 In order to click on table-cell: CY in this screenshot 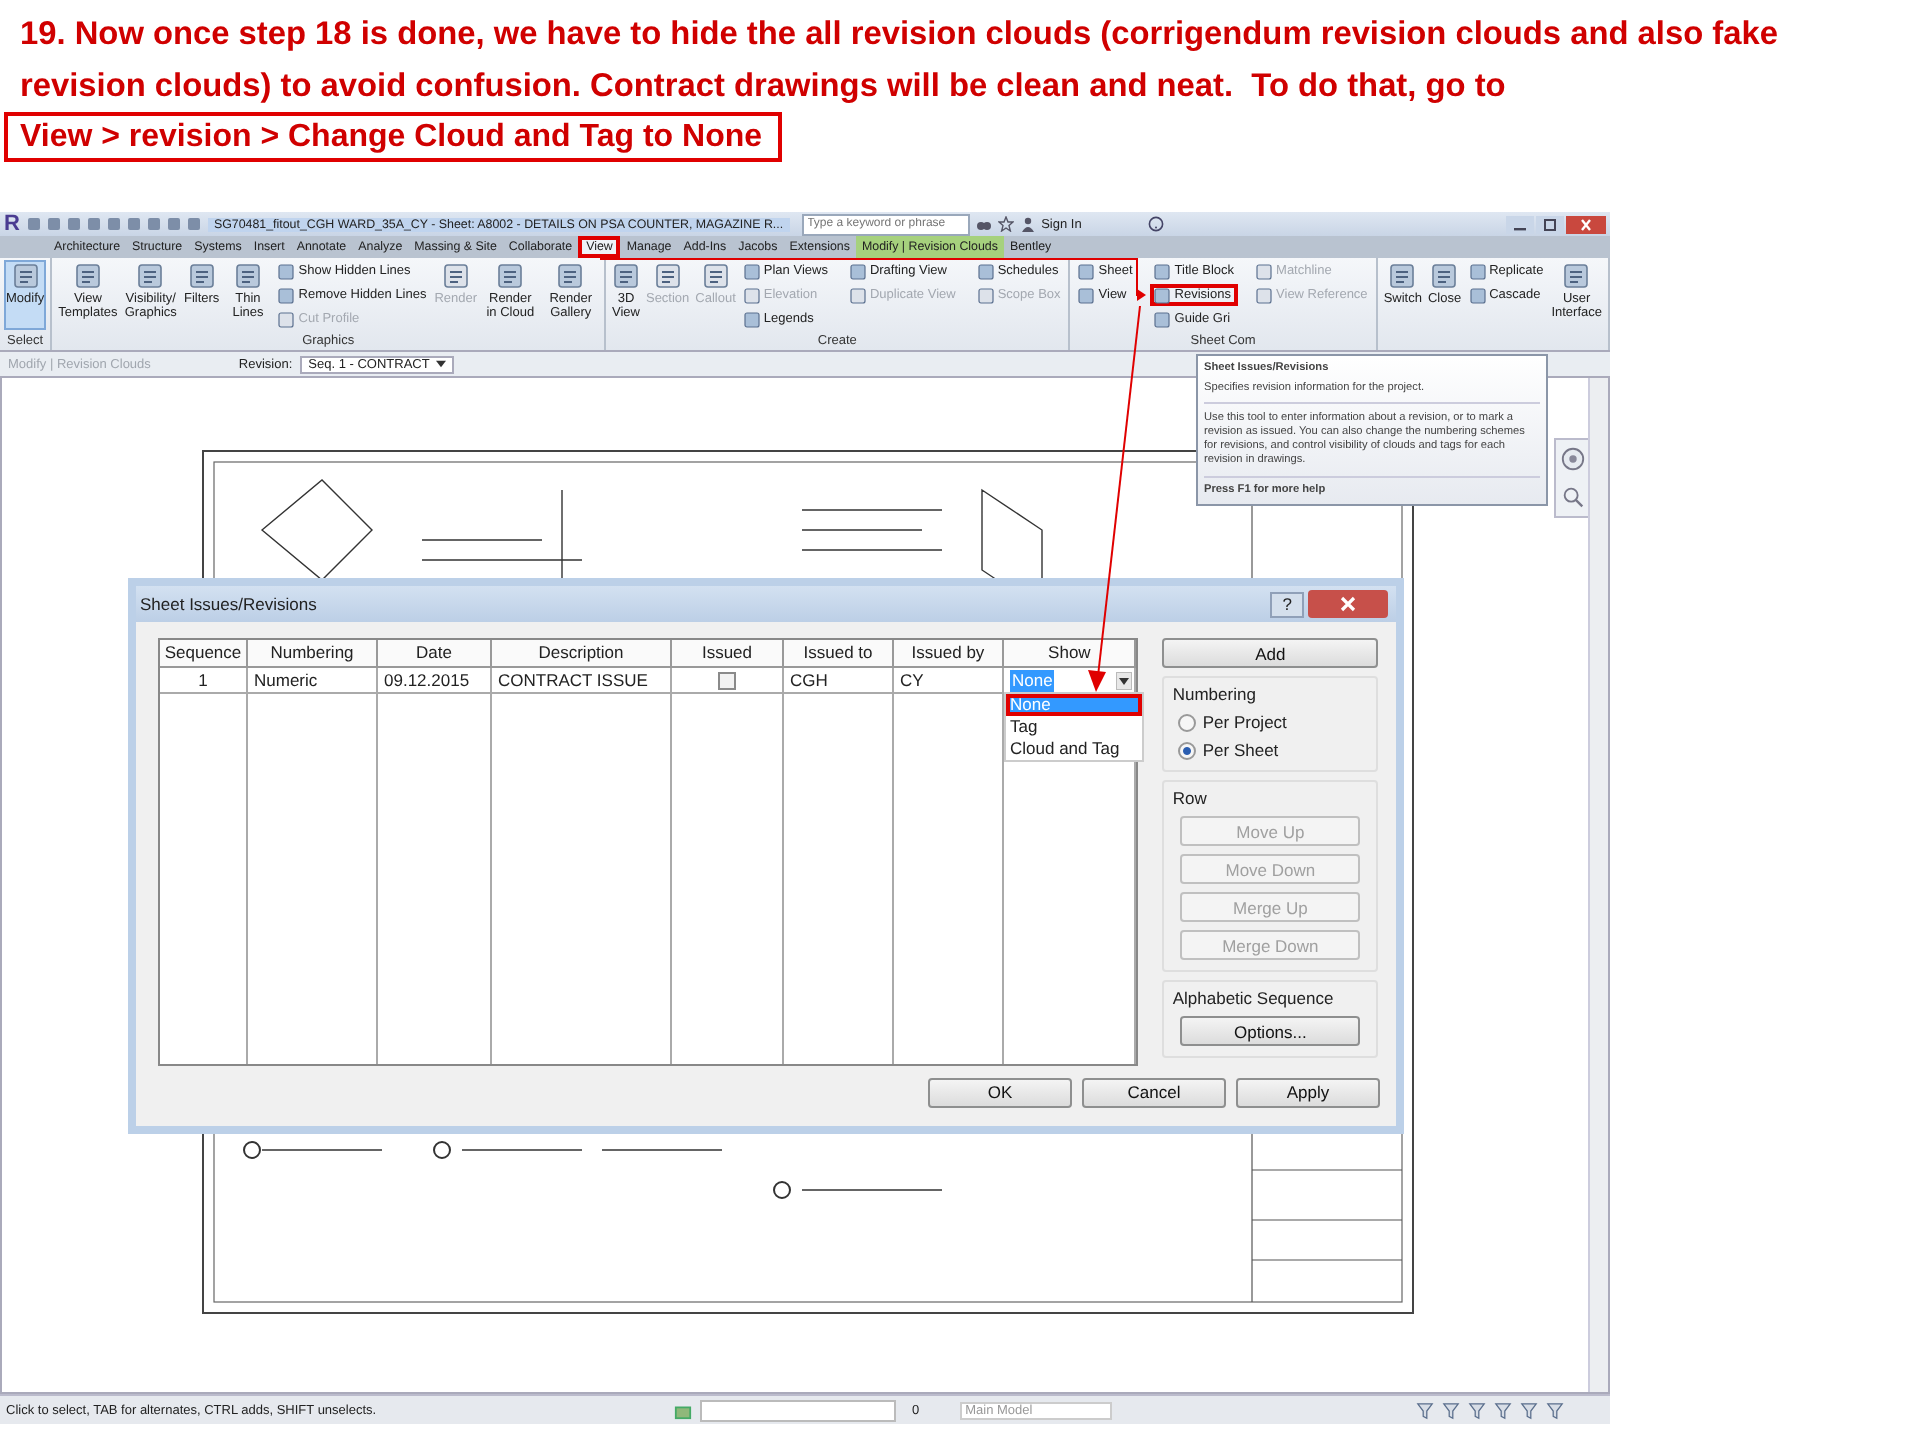, I will do `click(949, 681)`.